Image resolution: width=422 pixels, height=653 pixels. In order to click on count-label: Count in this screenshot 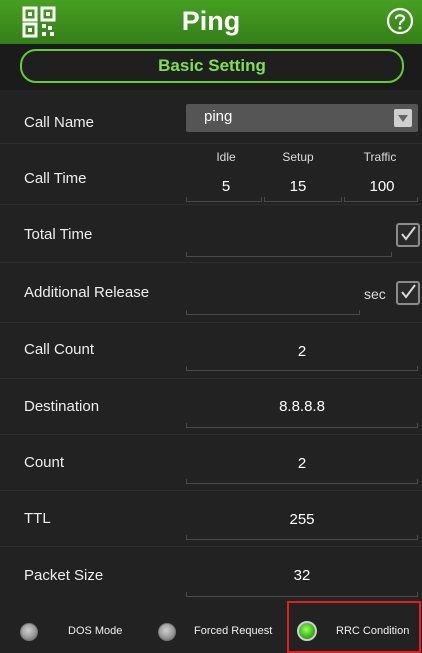, I will do `click(44, 462)`.